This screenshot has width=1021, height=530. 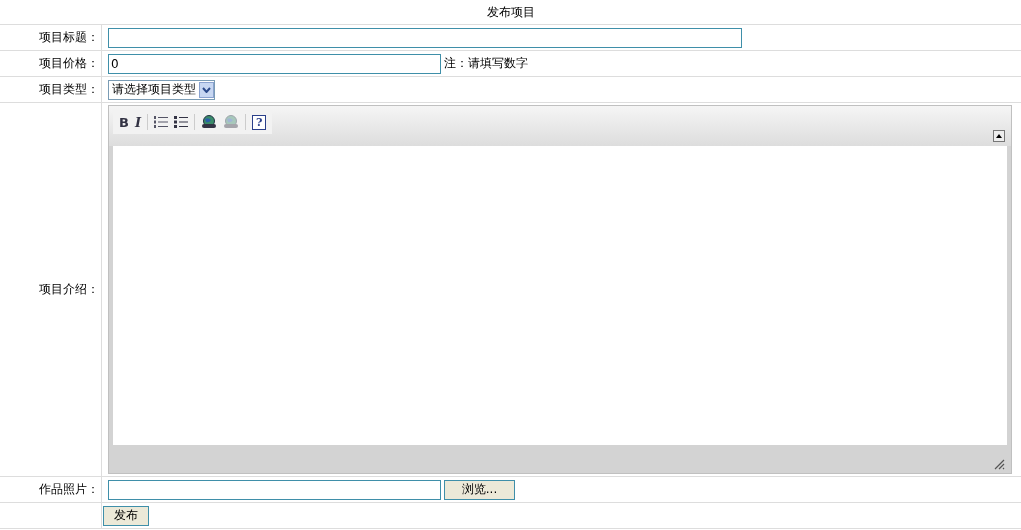 I want to click on caret-icon, so click(x=206, y=89).